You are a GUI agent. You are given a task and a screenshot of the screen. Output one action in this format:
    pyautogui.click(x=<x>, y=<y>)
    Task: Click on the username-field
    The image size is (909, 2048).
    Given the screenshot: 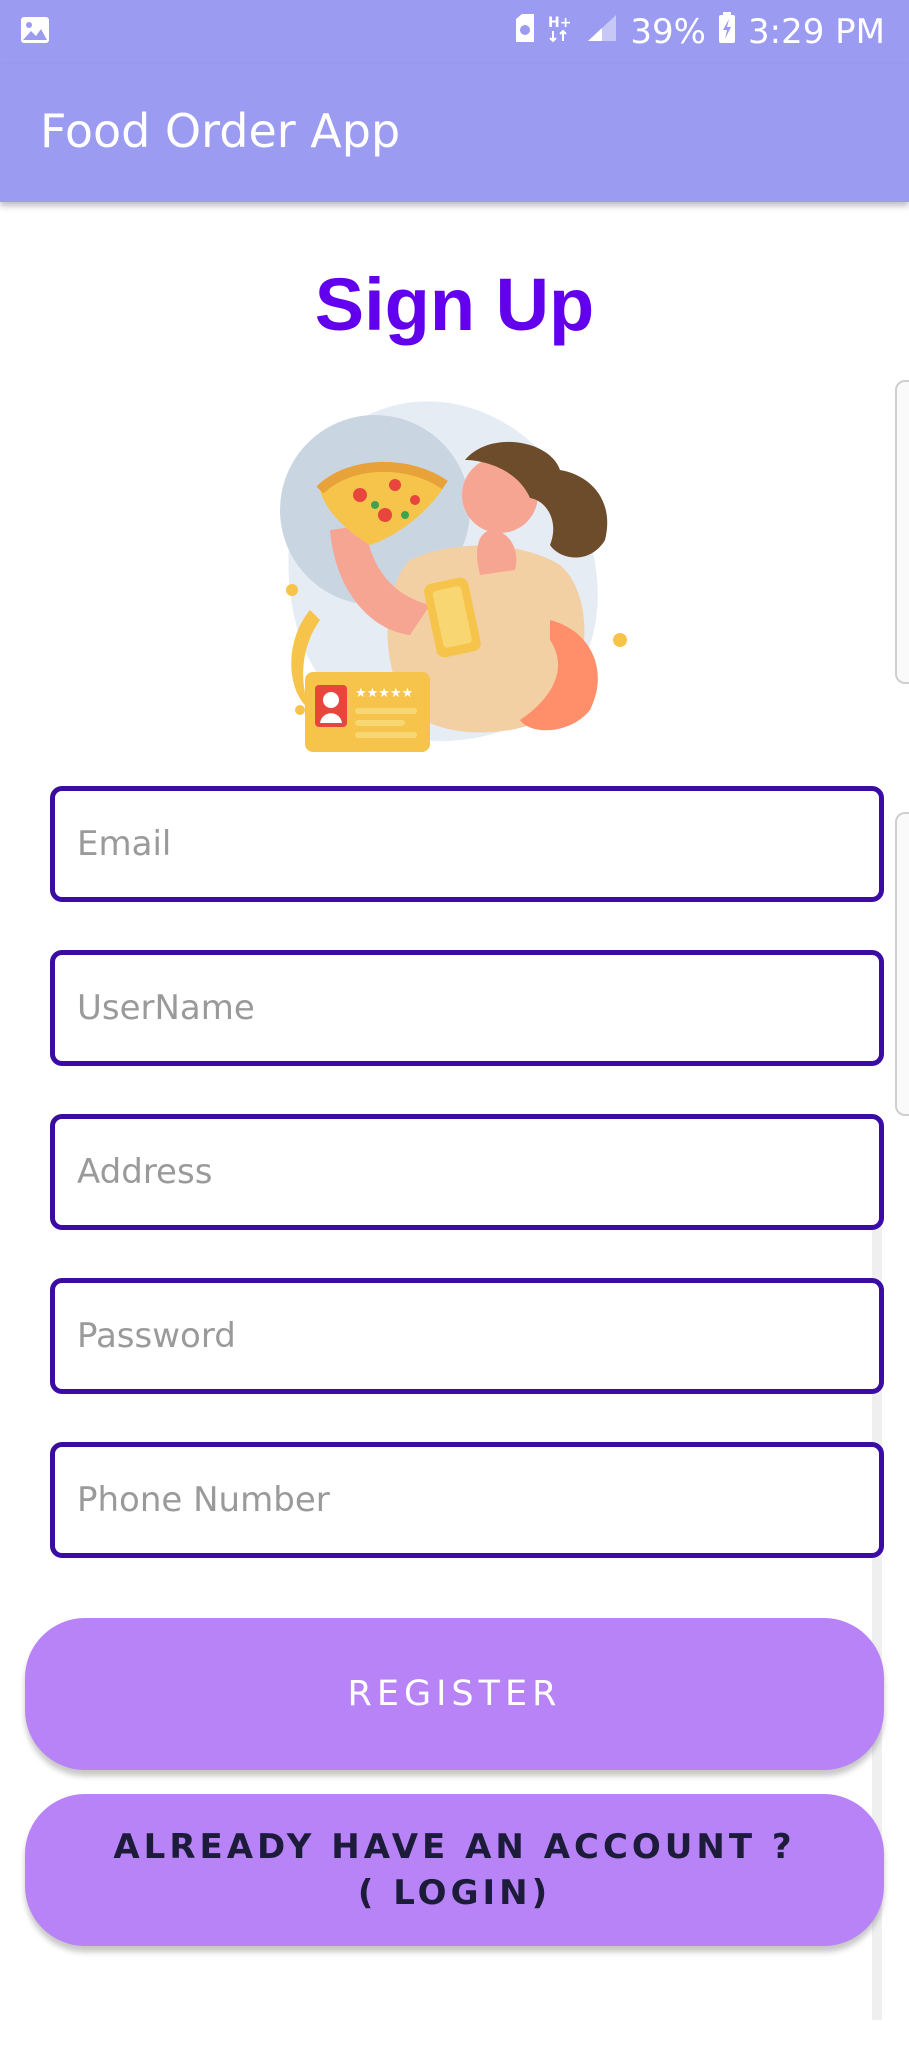 What is the action you would take?
    pyautogui.click(x=467, y=1008)
    